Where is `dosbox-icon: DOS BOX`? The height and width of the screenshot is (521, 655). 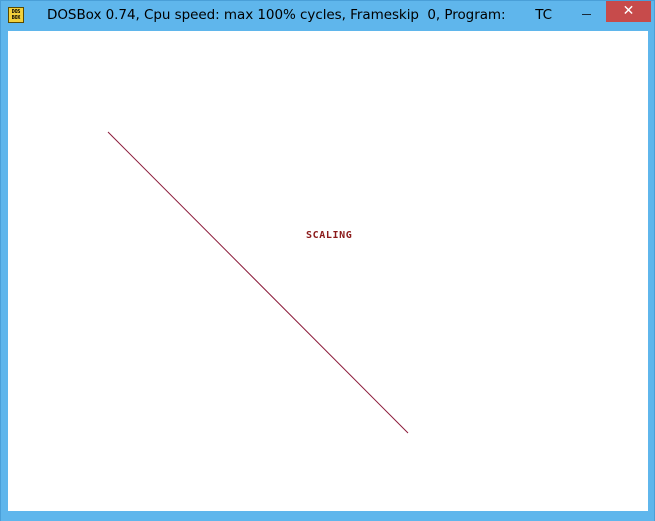 dosbox-icon: DOS BOX is located at coordinates (16, 15).